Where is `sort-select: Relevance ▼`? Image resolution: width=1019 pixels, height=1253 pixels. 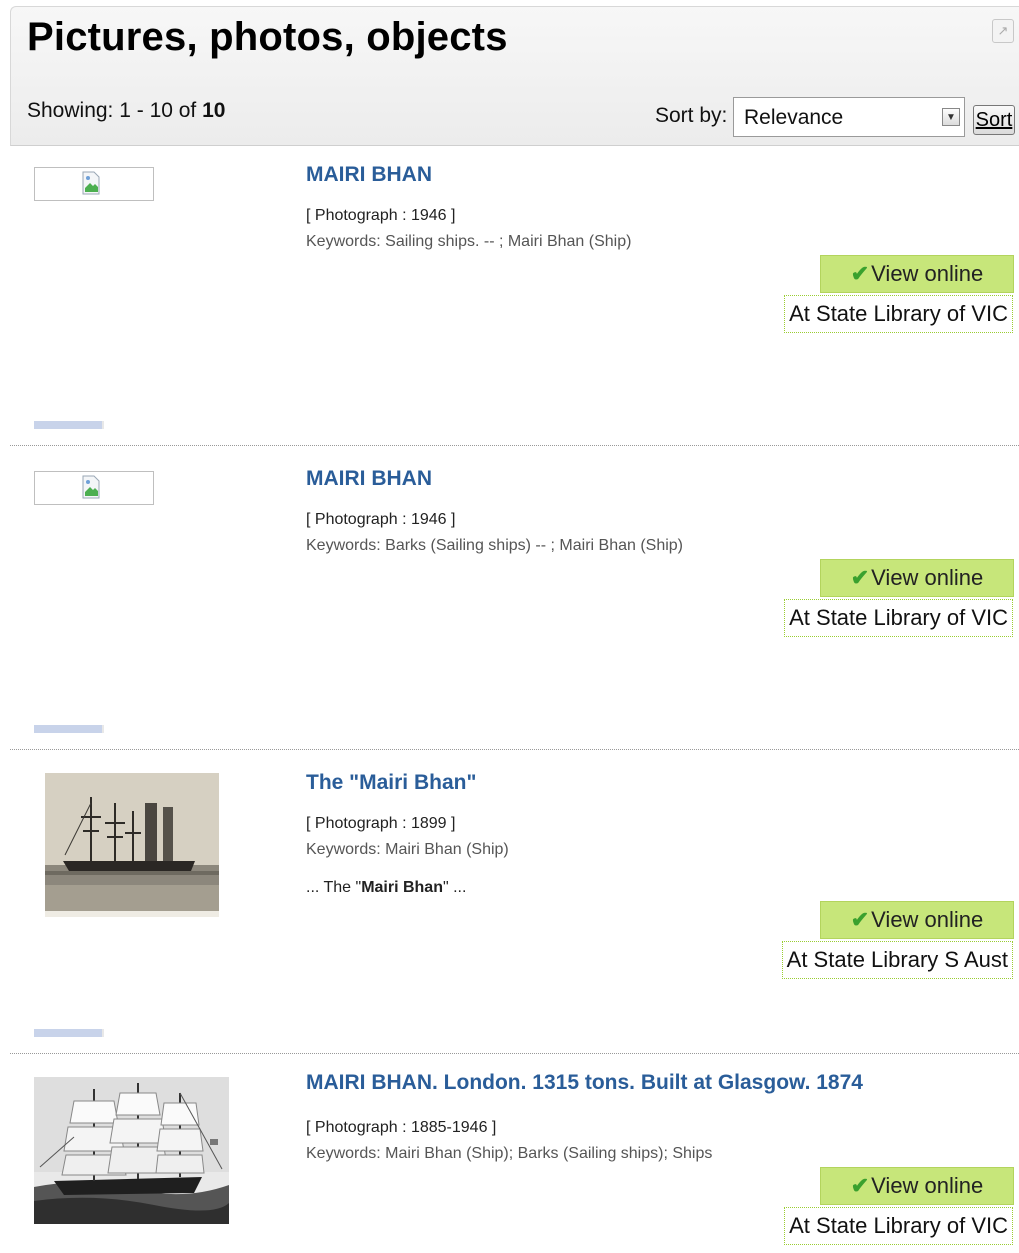 sort-select: Relevance ▼ is located at coordinates (849, 117).